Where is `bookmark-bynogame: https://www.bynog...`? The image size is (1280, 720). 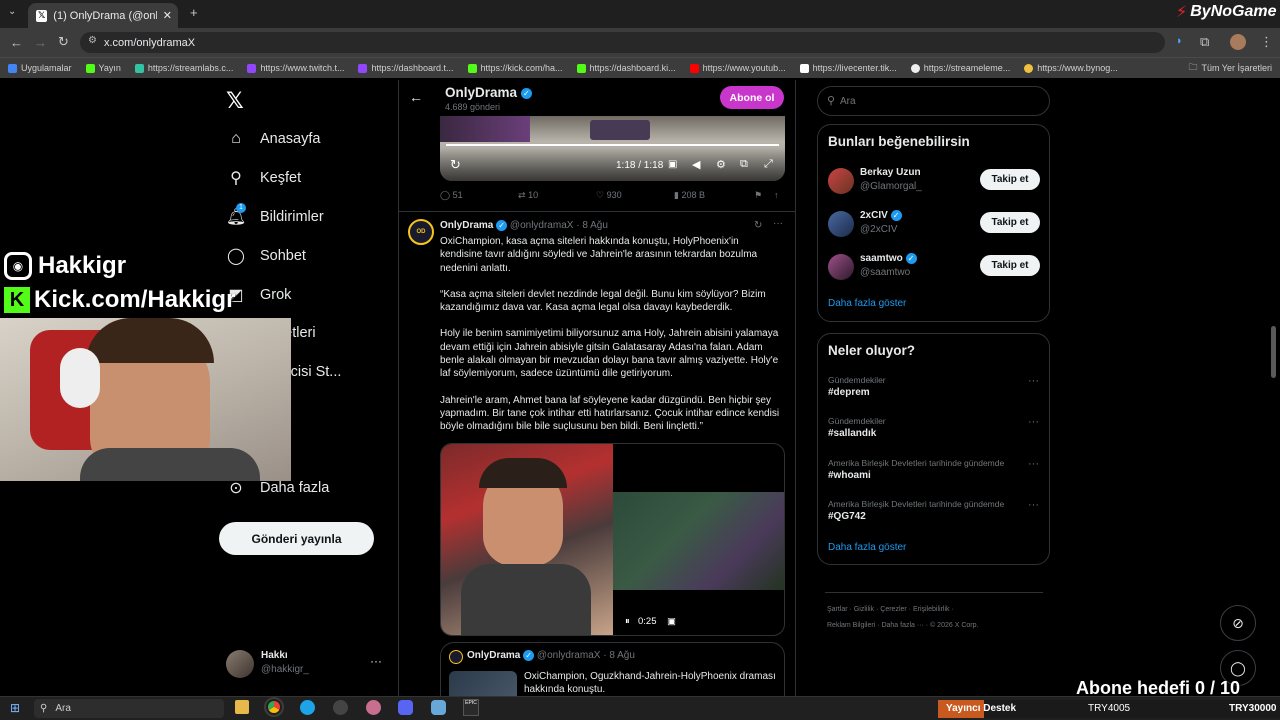
bookmark-bynogame: https://www.bynog... is located at coordinates (1071, 68).